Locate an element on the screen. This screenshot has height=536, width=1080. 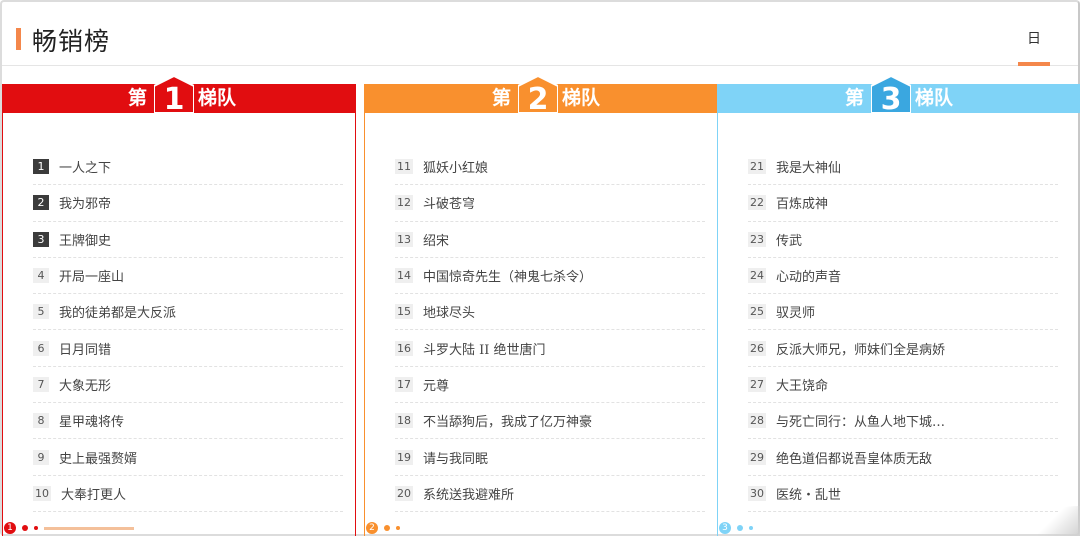
rank-number-badge: 17 is located at coordinates (404, 384).